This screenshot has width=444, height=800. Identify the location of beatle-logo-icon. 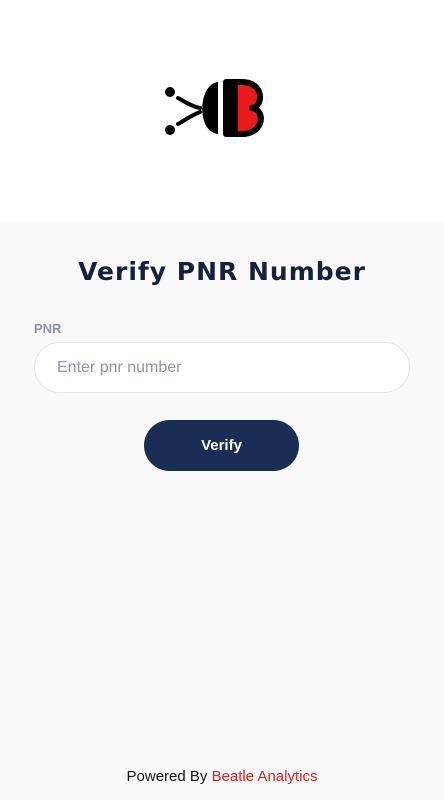
(214, 108).